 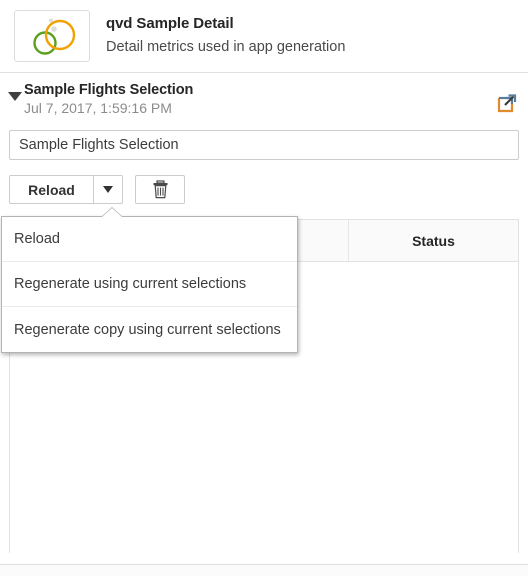 I want to click on menu-pointer-arrow-inner, so click(x=112, y=212).